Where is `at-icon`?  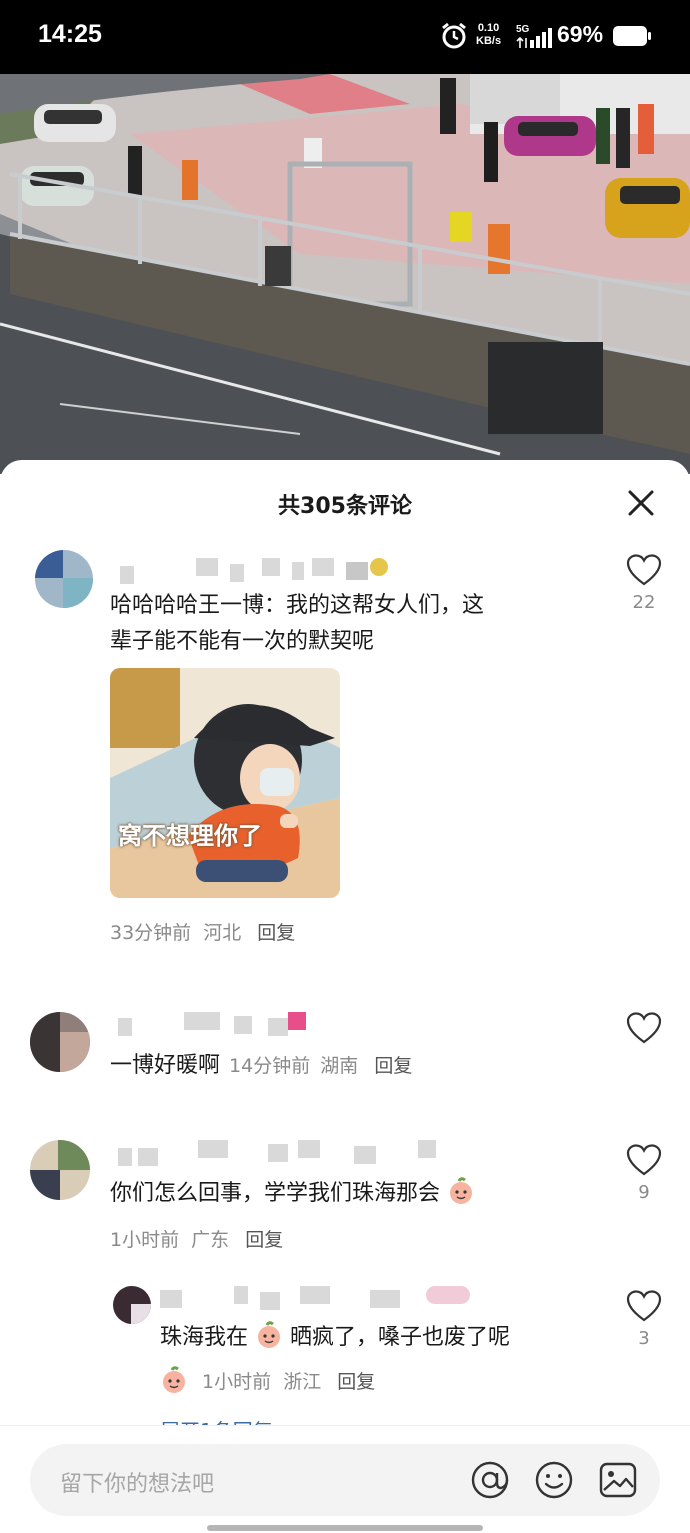 at-icon is located at coordinates (490, 1480).